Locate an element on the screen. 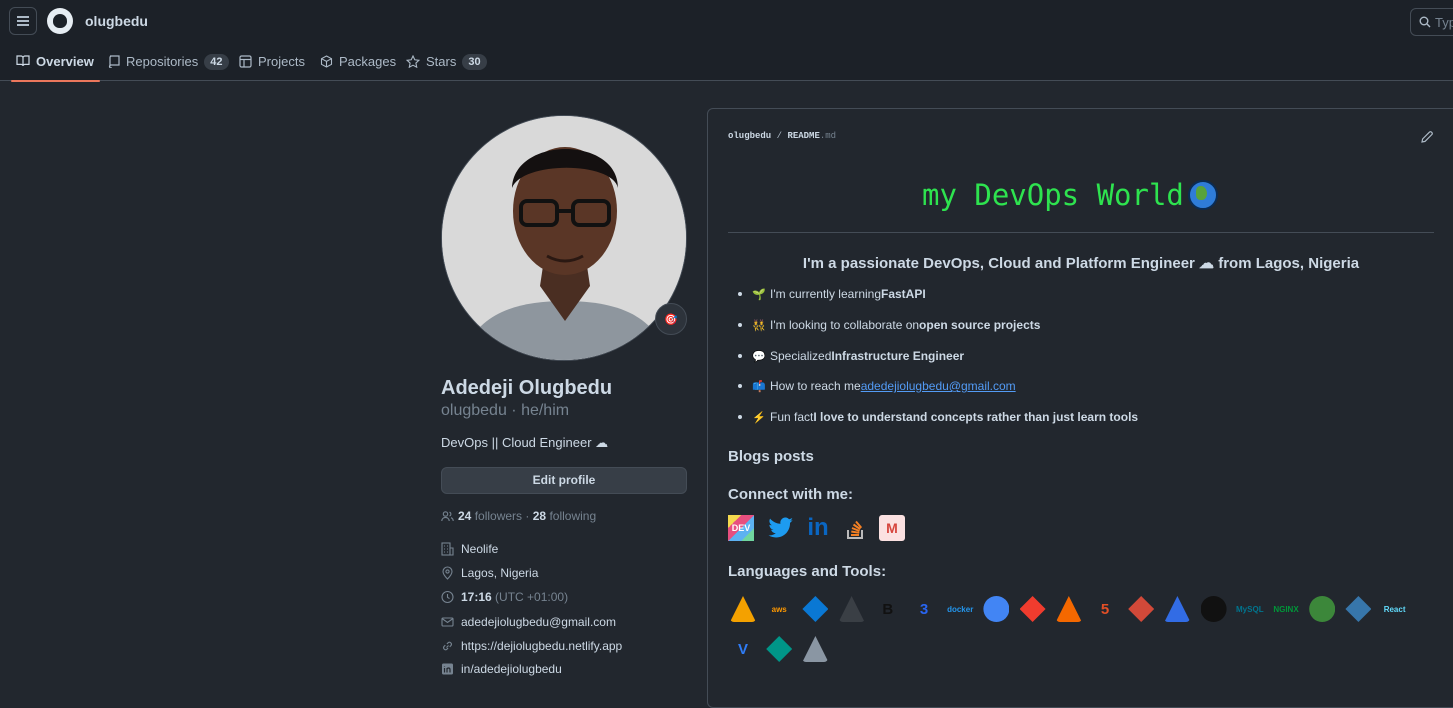  company-item: Neolife is located at coordinates (469, 549).